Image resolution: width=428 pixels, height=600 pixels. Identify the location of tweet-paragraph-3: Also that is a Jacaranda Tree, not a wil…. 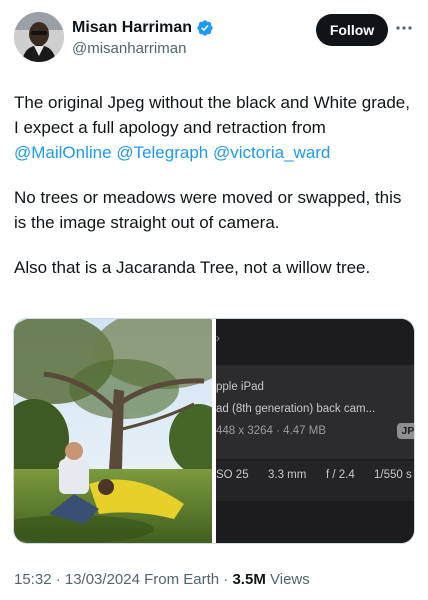
(192, 267).